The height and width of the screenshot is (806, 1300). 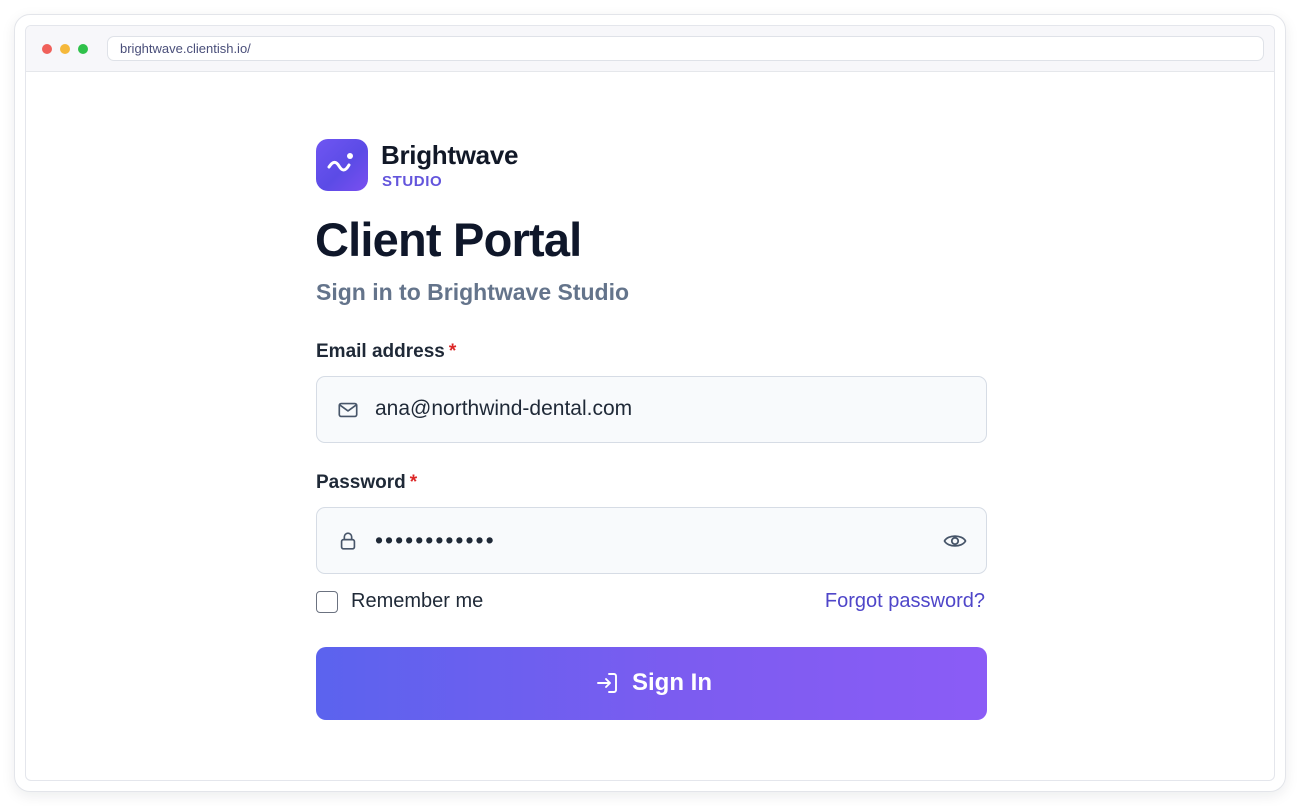 I want to click on forgot-password-link: Forgot password?, so click(x=905, y=601).